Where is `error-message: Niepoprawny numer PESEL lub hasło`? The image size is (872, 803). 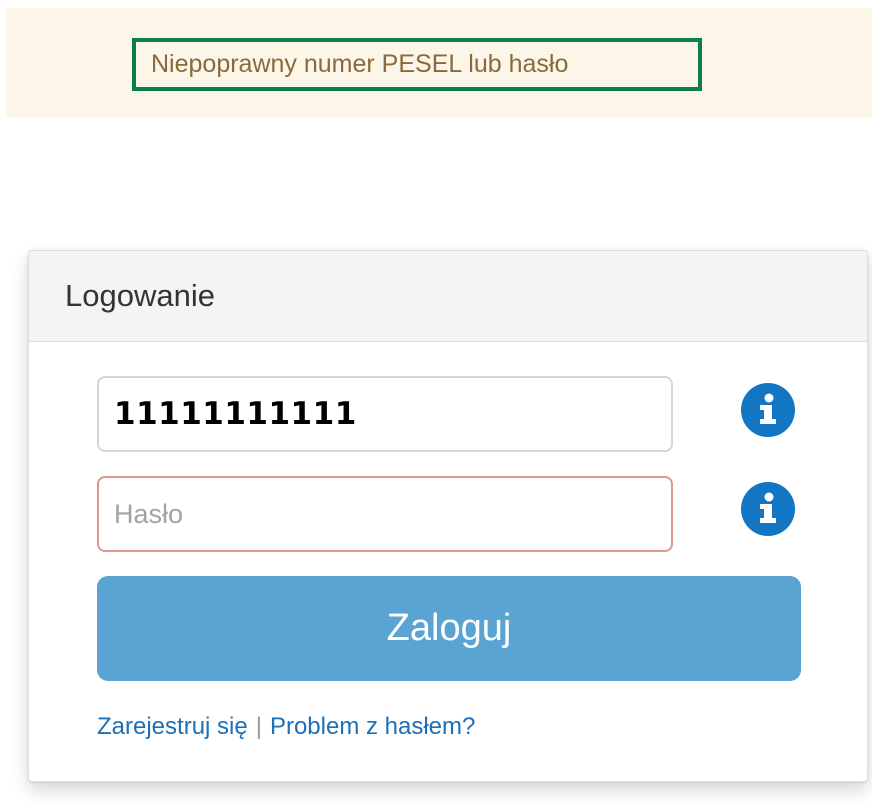 error-message: Niepoprawny numer PESEL lub hasło is located at coordinates (417, 64).